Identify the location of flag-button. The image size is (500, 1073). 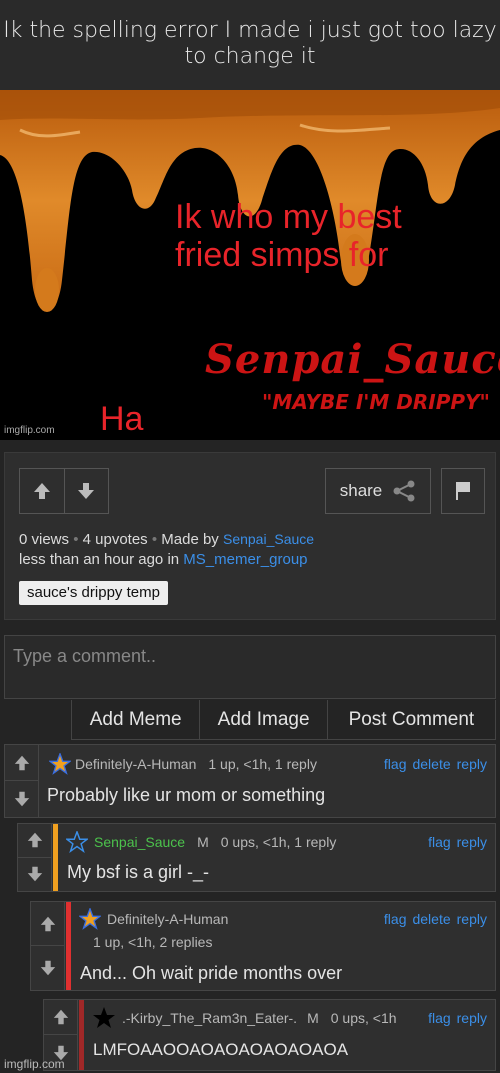
(463, 491).